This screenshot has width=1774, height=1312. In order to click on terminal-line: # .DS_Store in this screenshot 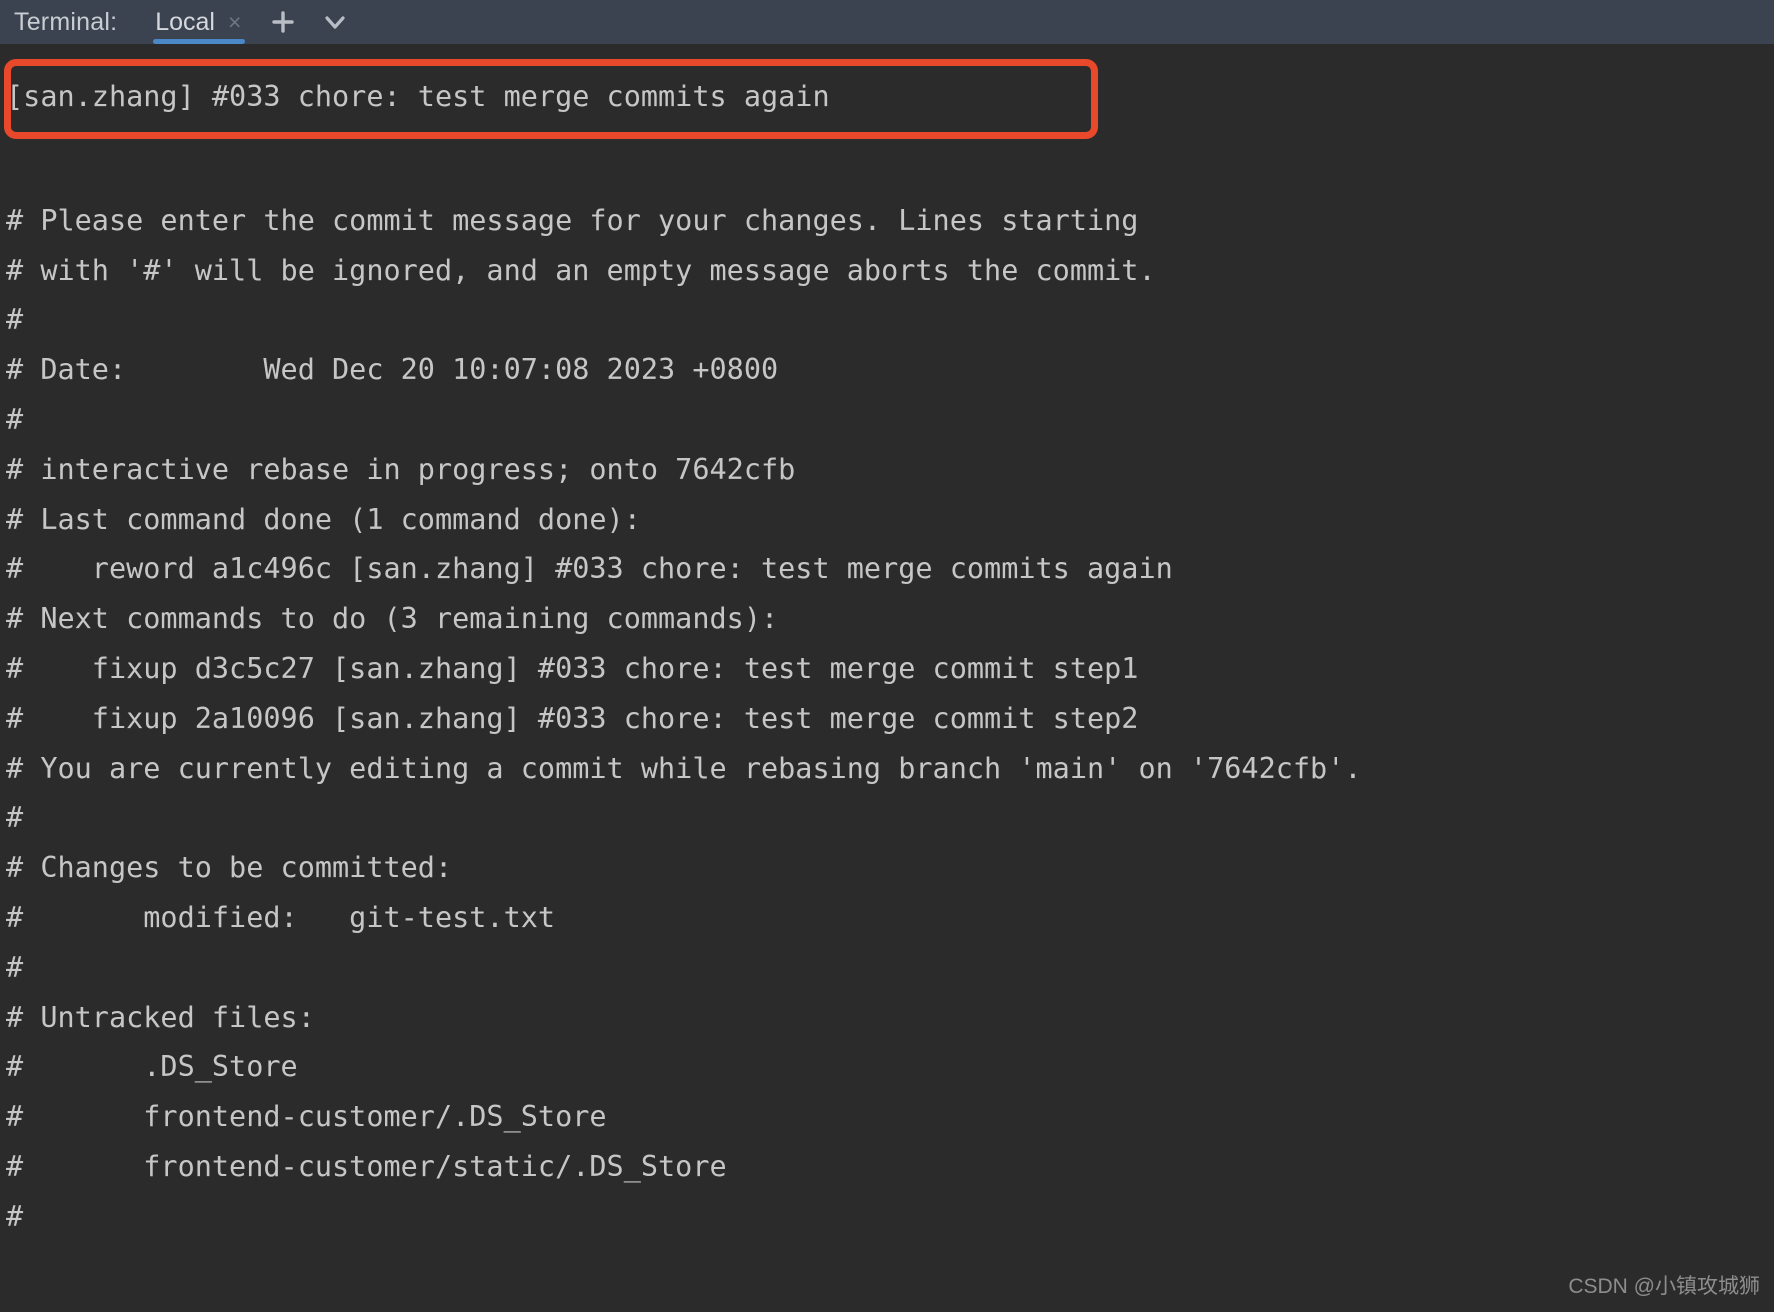, I will do `click(152, 1067)`.